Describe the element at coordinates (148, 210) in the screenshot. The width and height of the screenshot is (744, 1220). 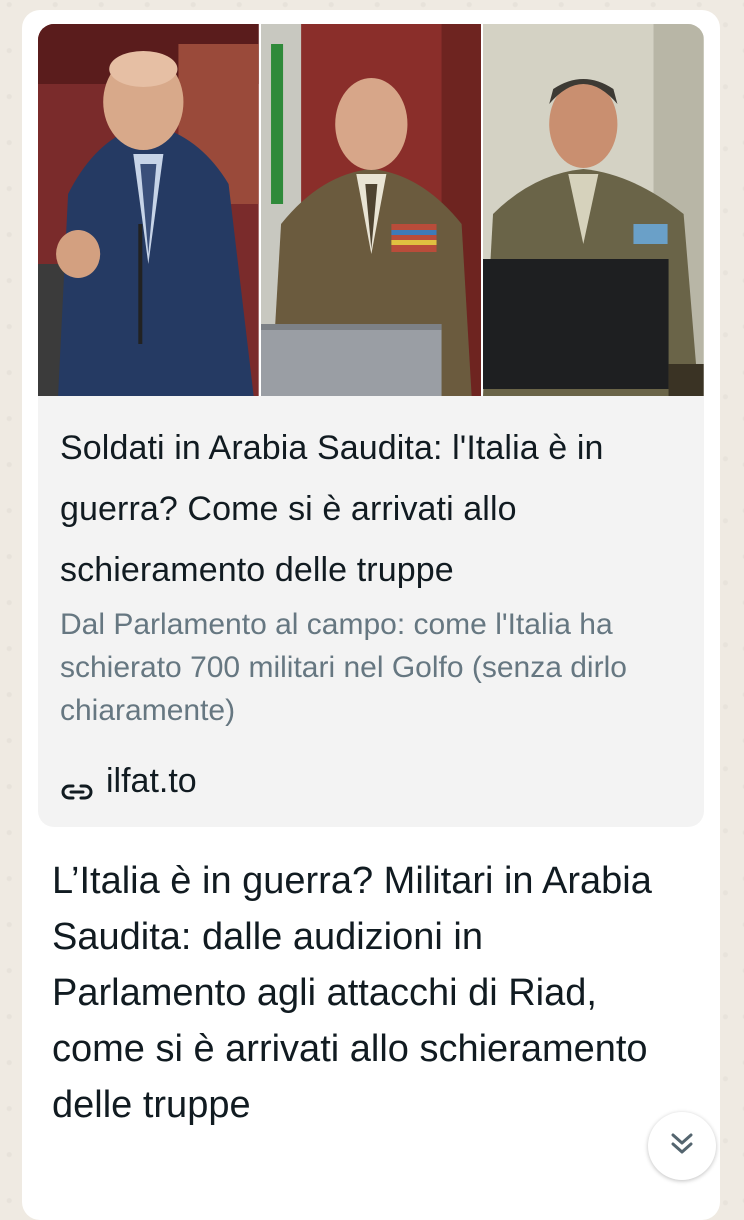
I see `preview-photo-politician` at that location.